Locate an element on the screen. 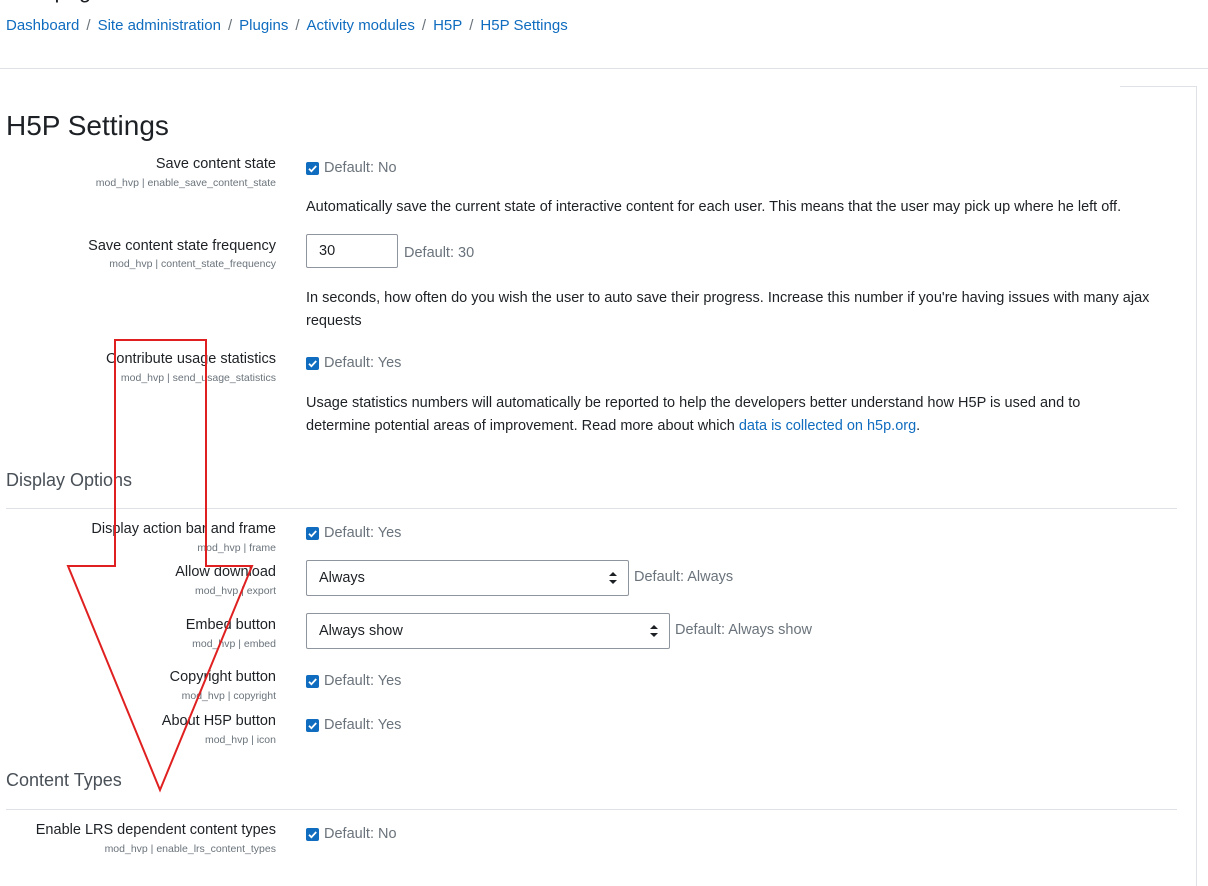 Image resolution: width=1208 pixels, height=886 pixels. setting-key-allow-download: mod_hvp | export is located at coordinates (235, 591).